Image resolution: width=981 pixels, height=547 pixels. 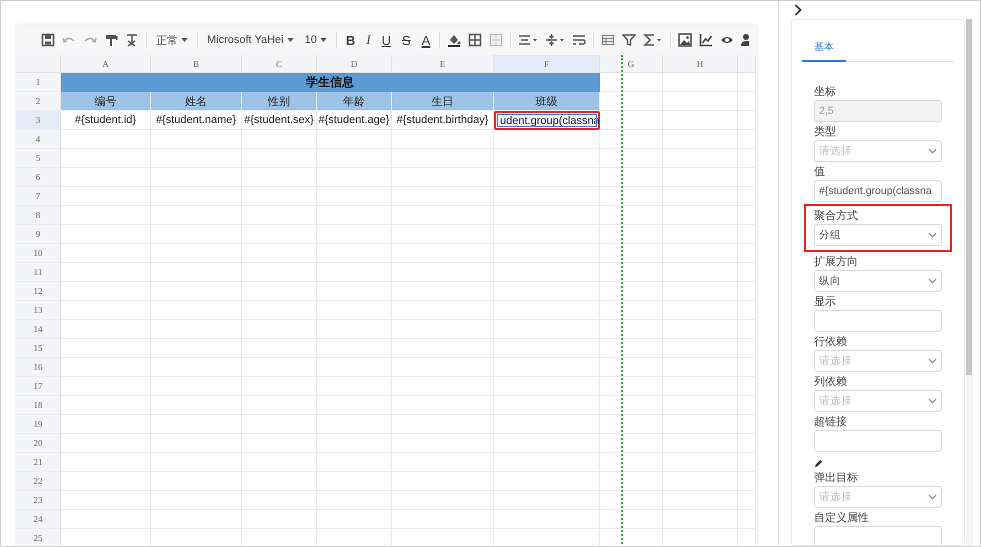 I want to click on table-cell: #{student.id}, so click(x=106, y=120).